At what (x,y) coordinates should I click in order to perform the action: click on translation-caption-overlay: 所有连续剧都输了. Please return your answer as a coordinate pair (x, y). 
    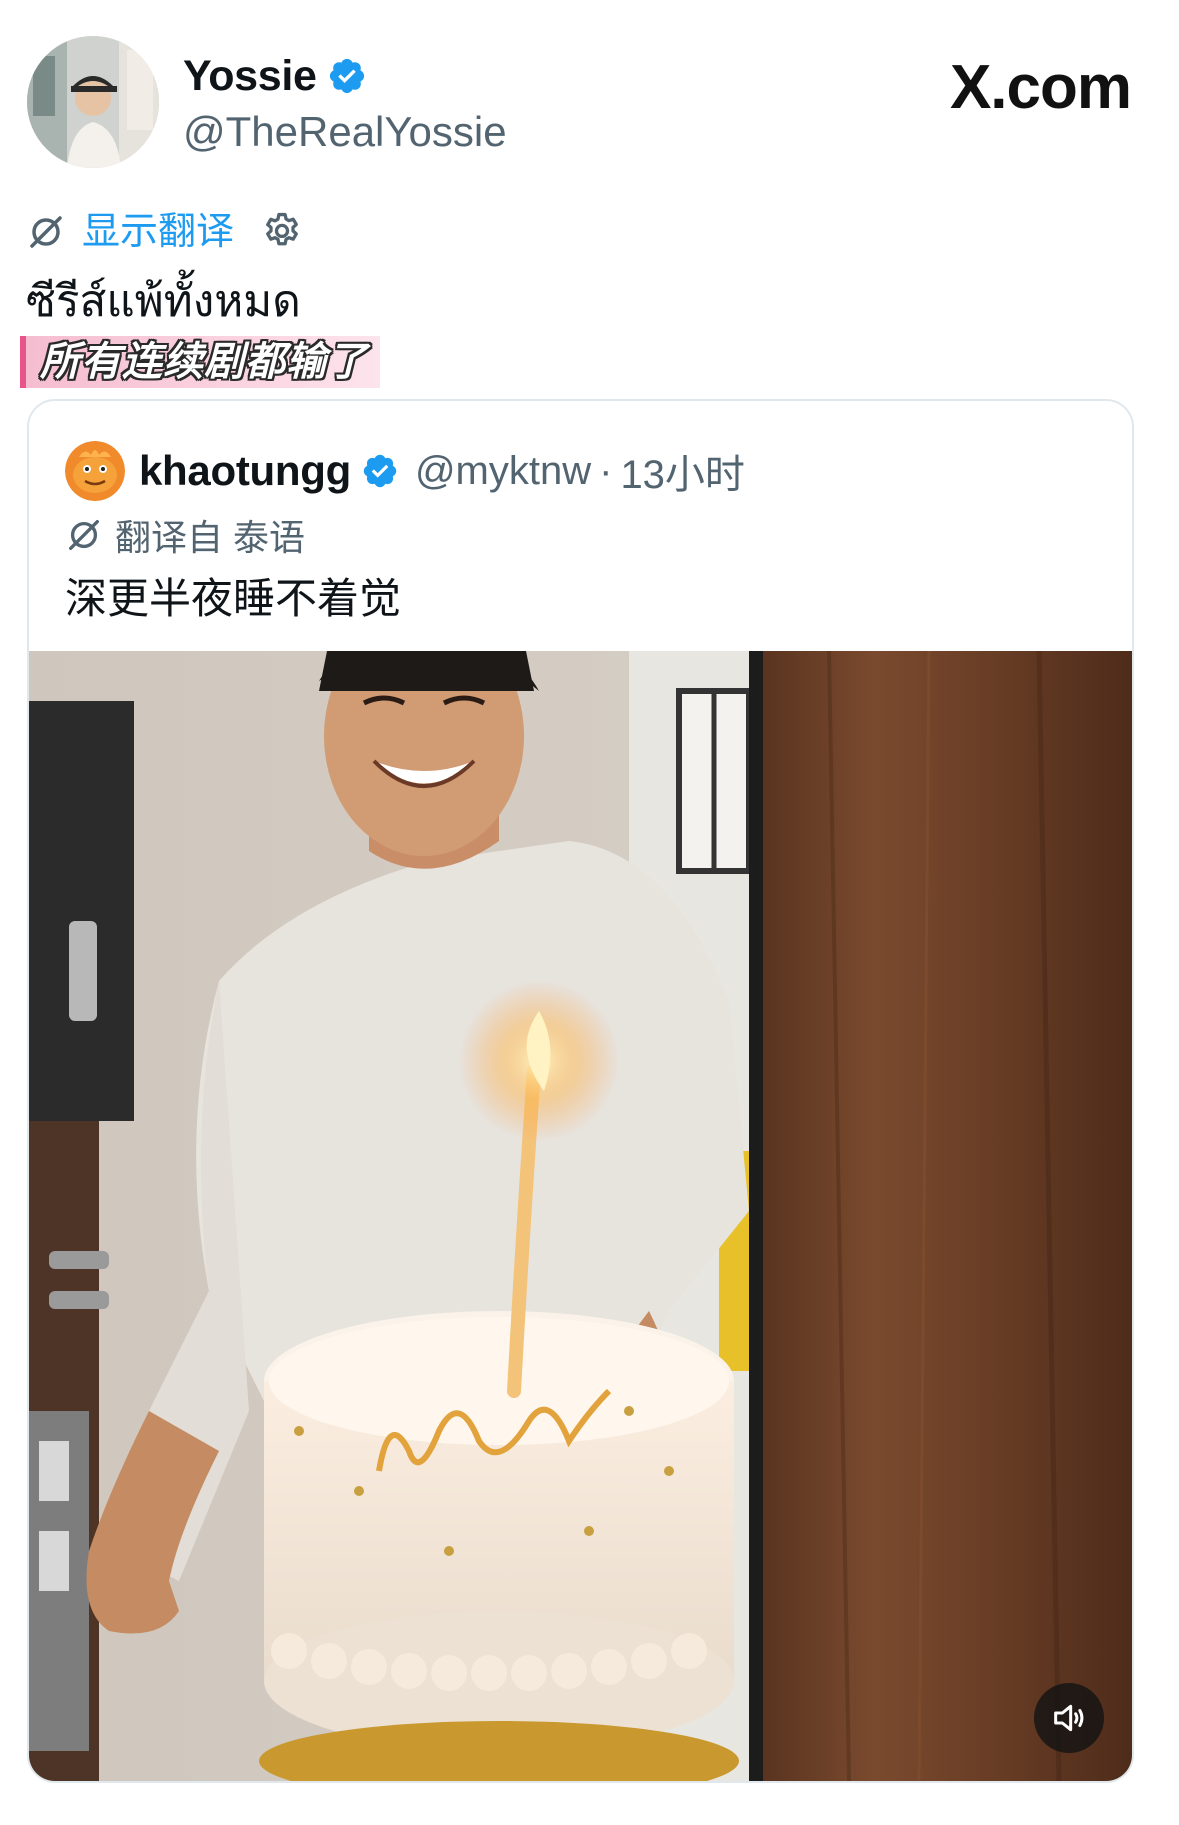
    Looking at the image, I should click on (200, 362).